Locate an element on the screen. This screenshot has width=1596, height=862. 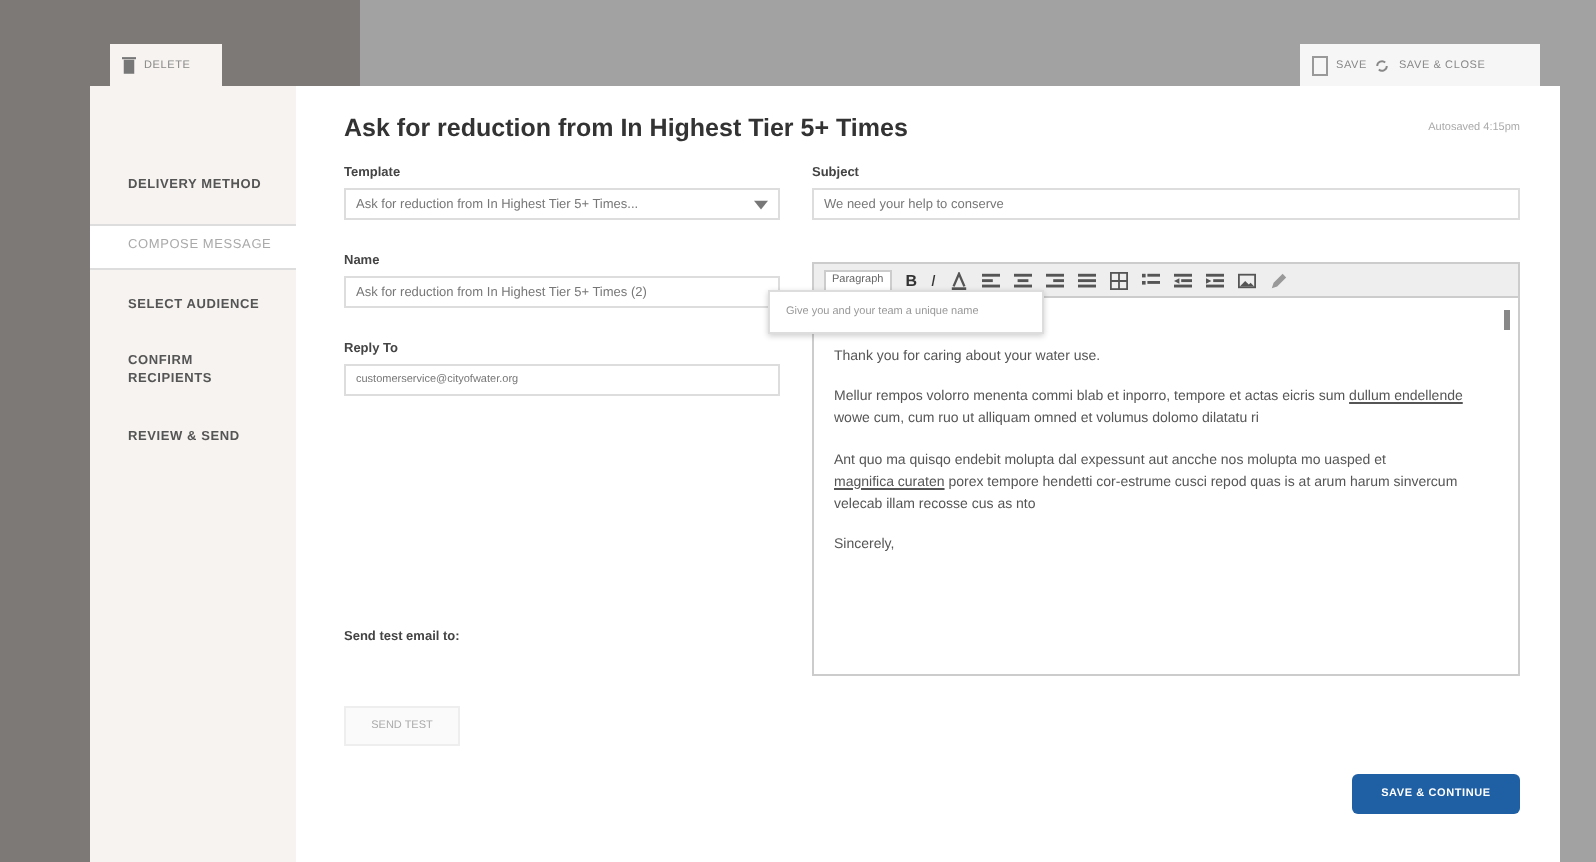
align-right-icon is located at coordinates (1054, 280).